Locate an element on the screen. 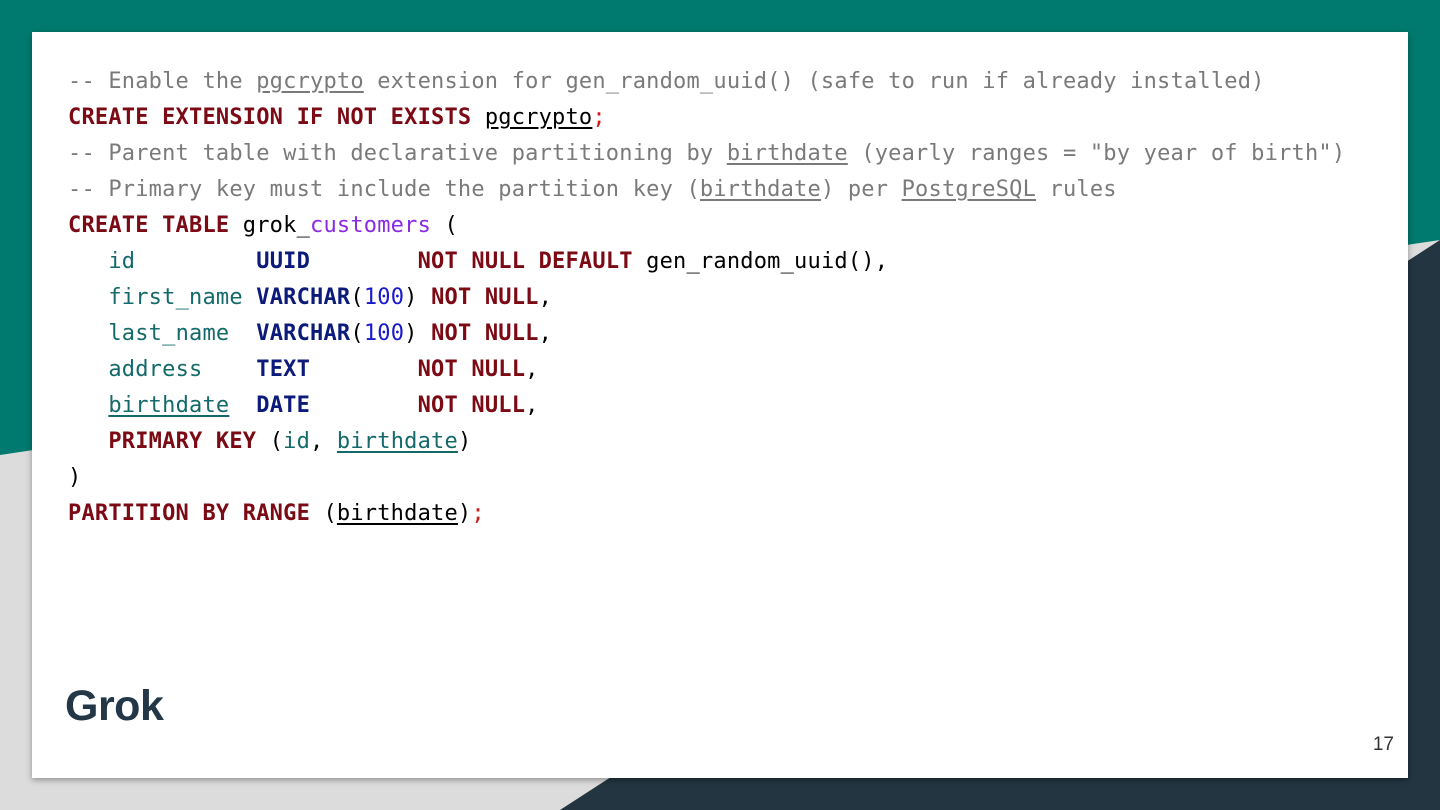 Image resolution: width=1440 pixels, height=810 pixels. code-token-type: TEXT is located at coordinates (283, 369).